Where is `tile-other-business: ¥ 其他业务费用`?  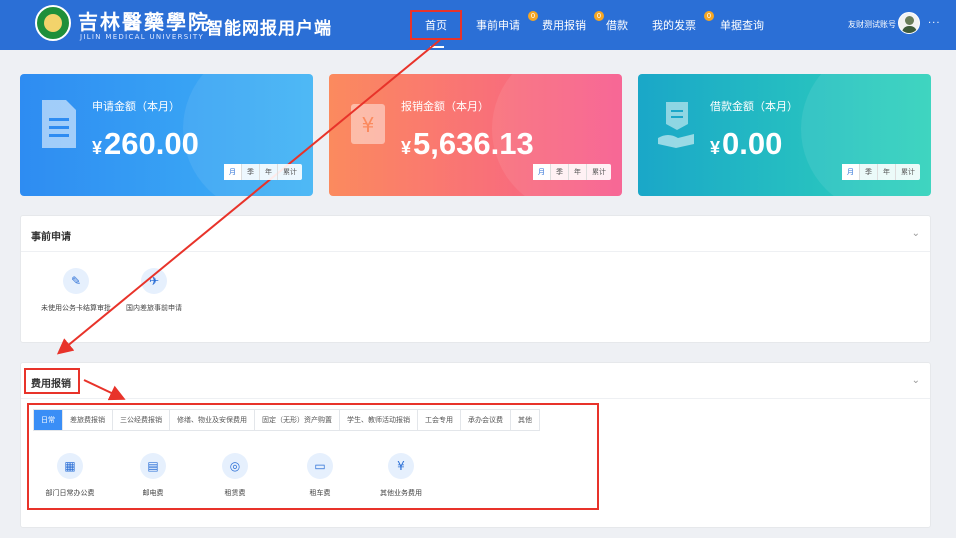 tile-other-business: ¥ 其他业务费用 is located at coordinates (401, 475).